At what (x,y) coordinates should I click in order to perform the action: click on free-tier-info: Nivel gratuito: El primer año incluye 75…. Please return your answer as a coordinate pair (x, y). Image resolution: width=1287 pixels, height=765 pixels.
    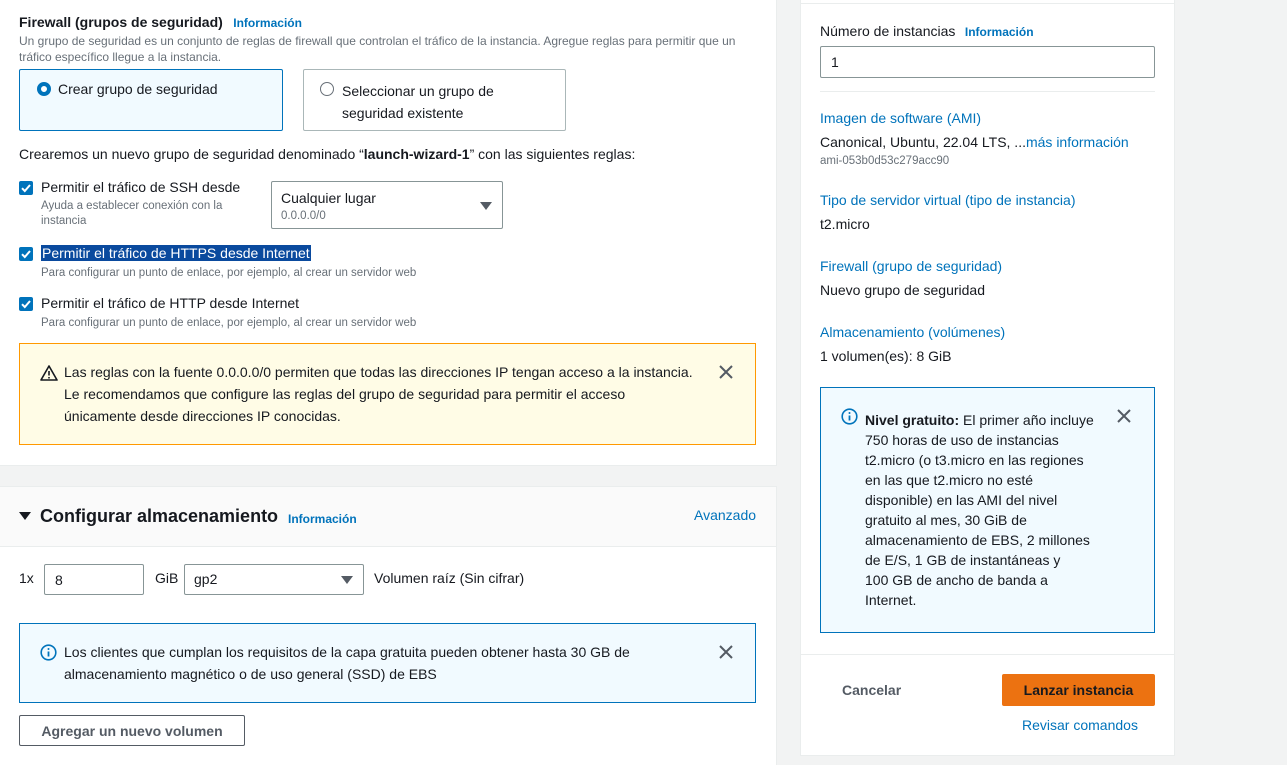
    Looking at the image, I should click on (987, 510).